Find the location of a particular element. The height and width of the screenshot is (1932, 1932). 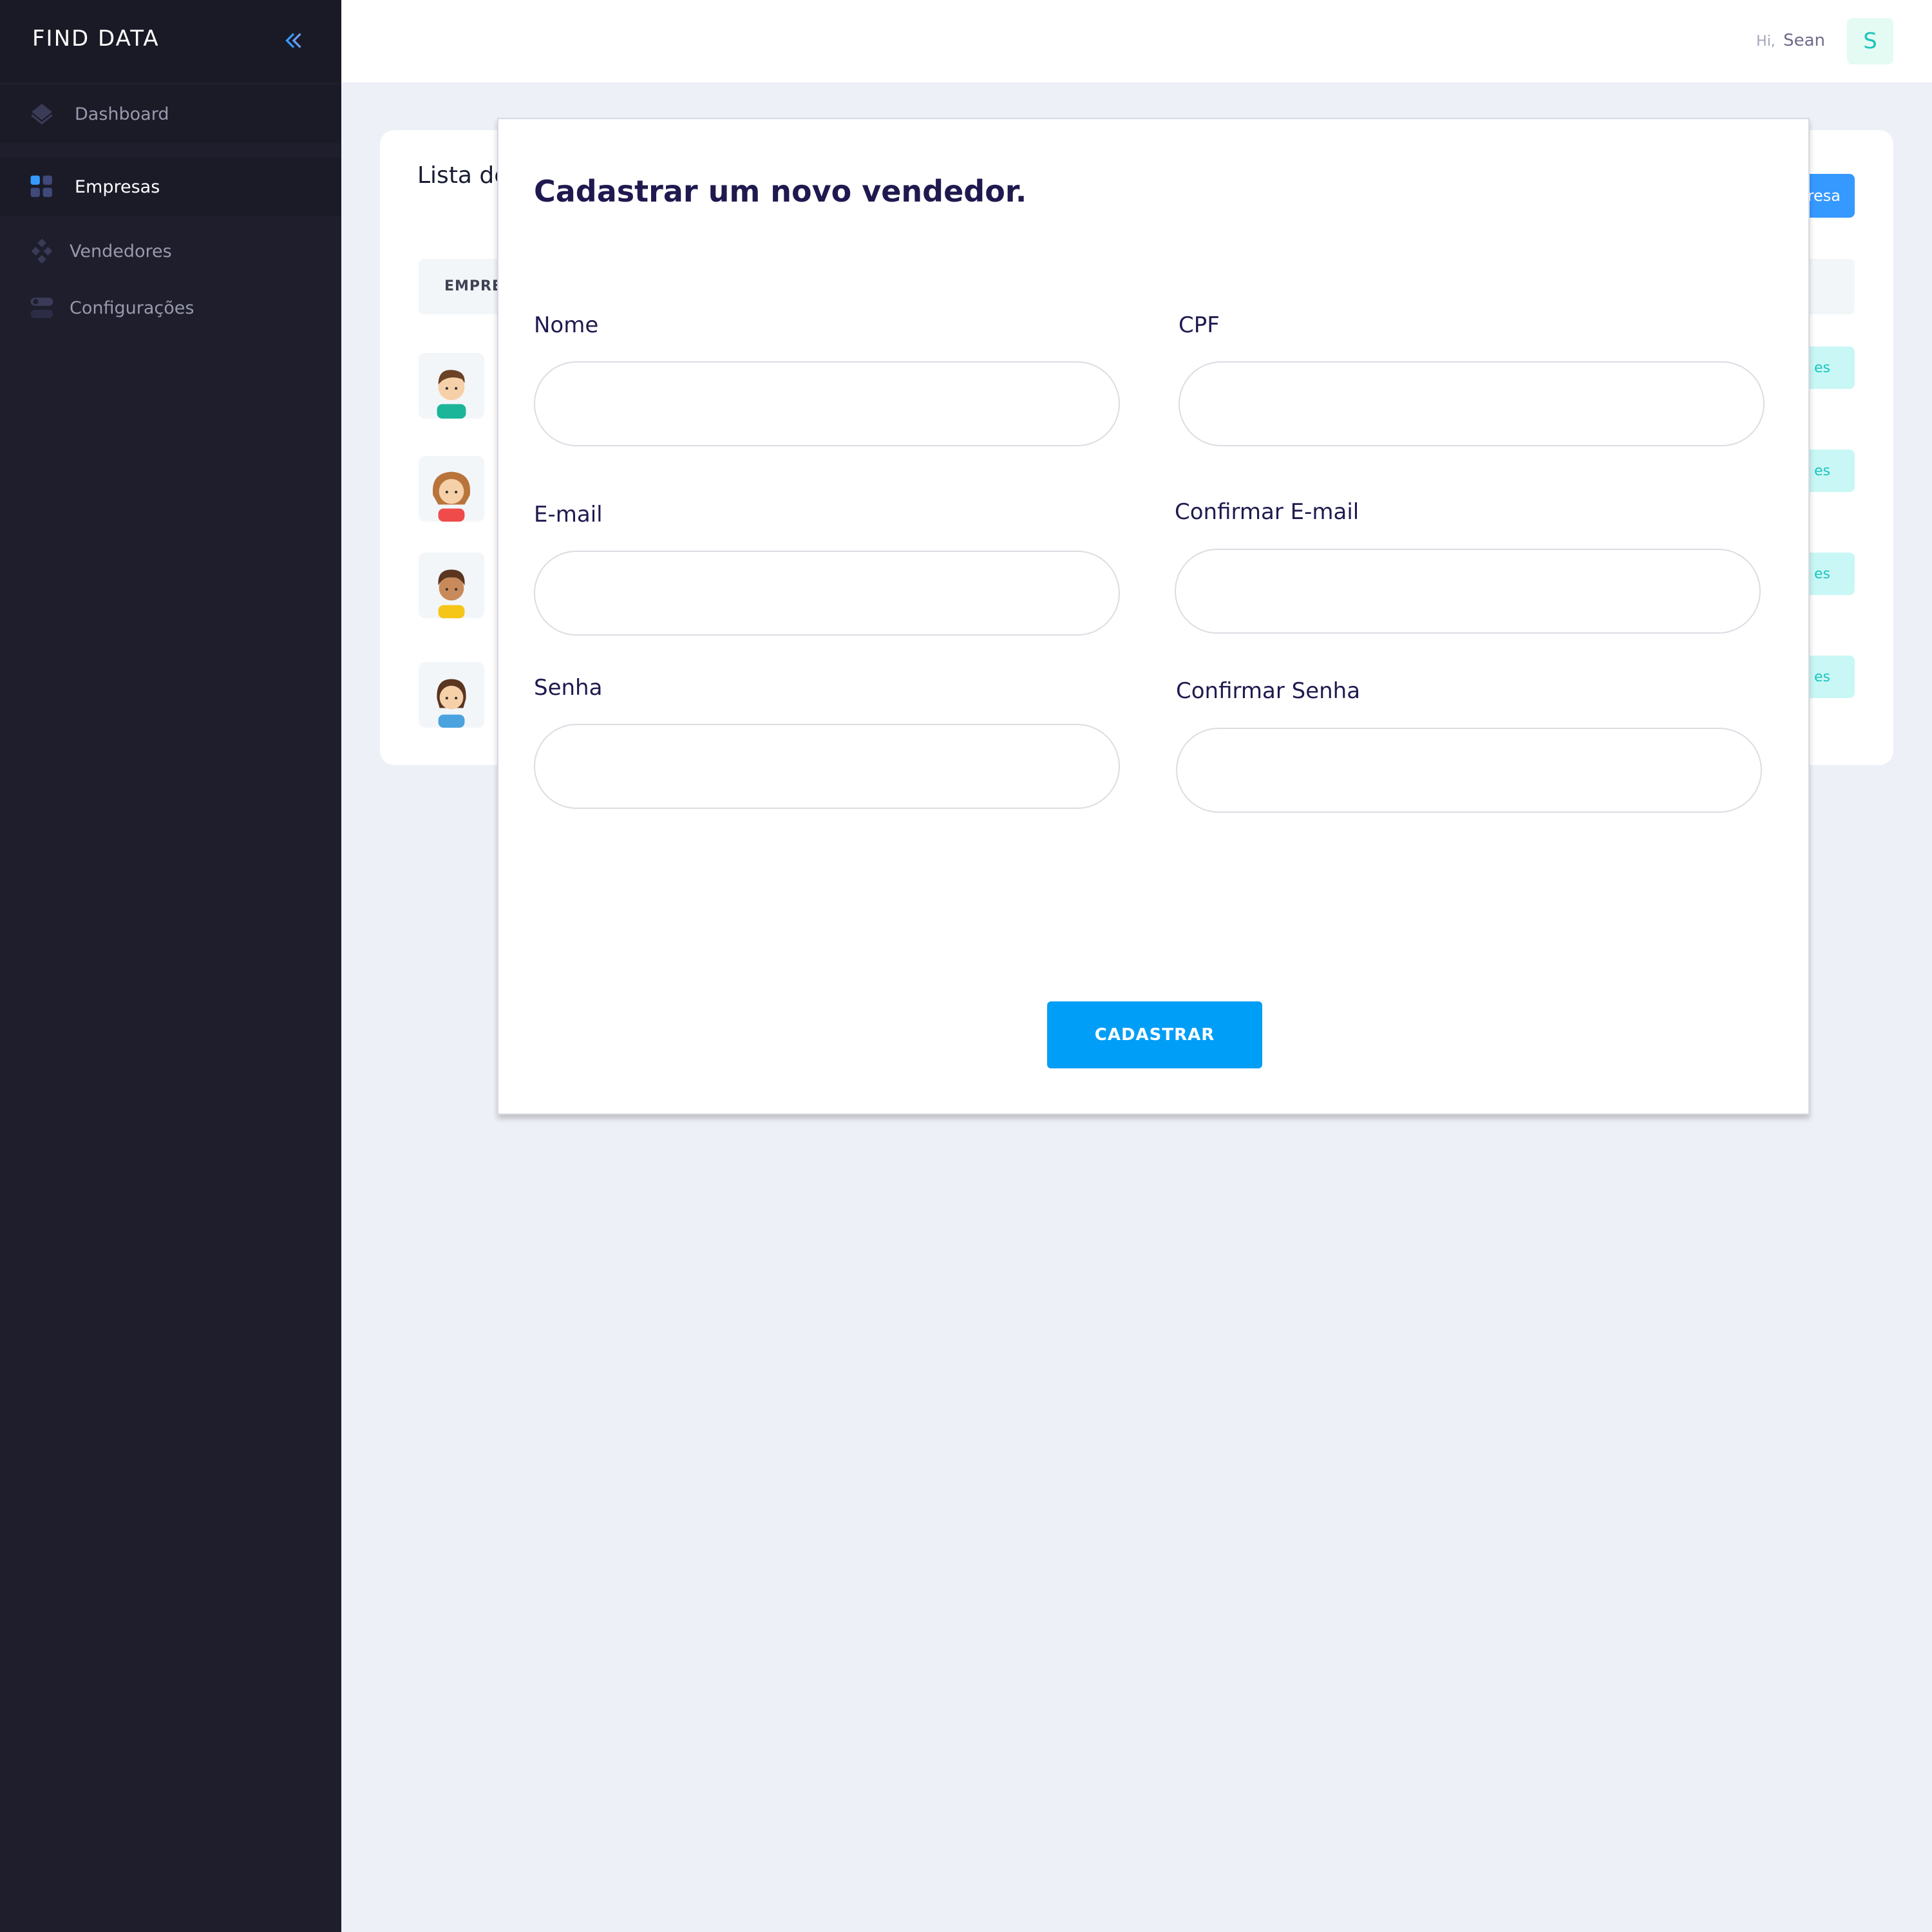

sidebar-item-label: Configurações is located at coordinates (132, 308).